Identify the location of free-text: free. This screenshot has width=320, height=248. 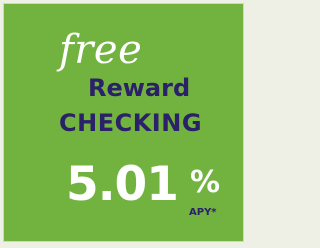
(101, 50).